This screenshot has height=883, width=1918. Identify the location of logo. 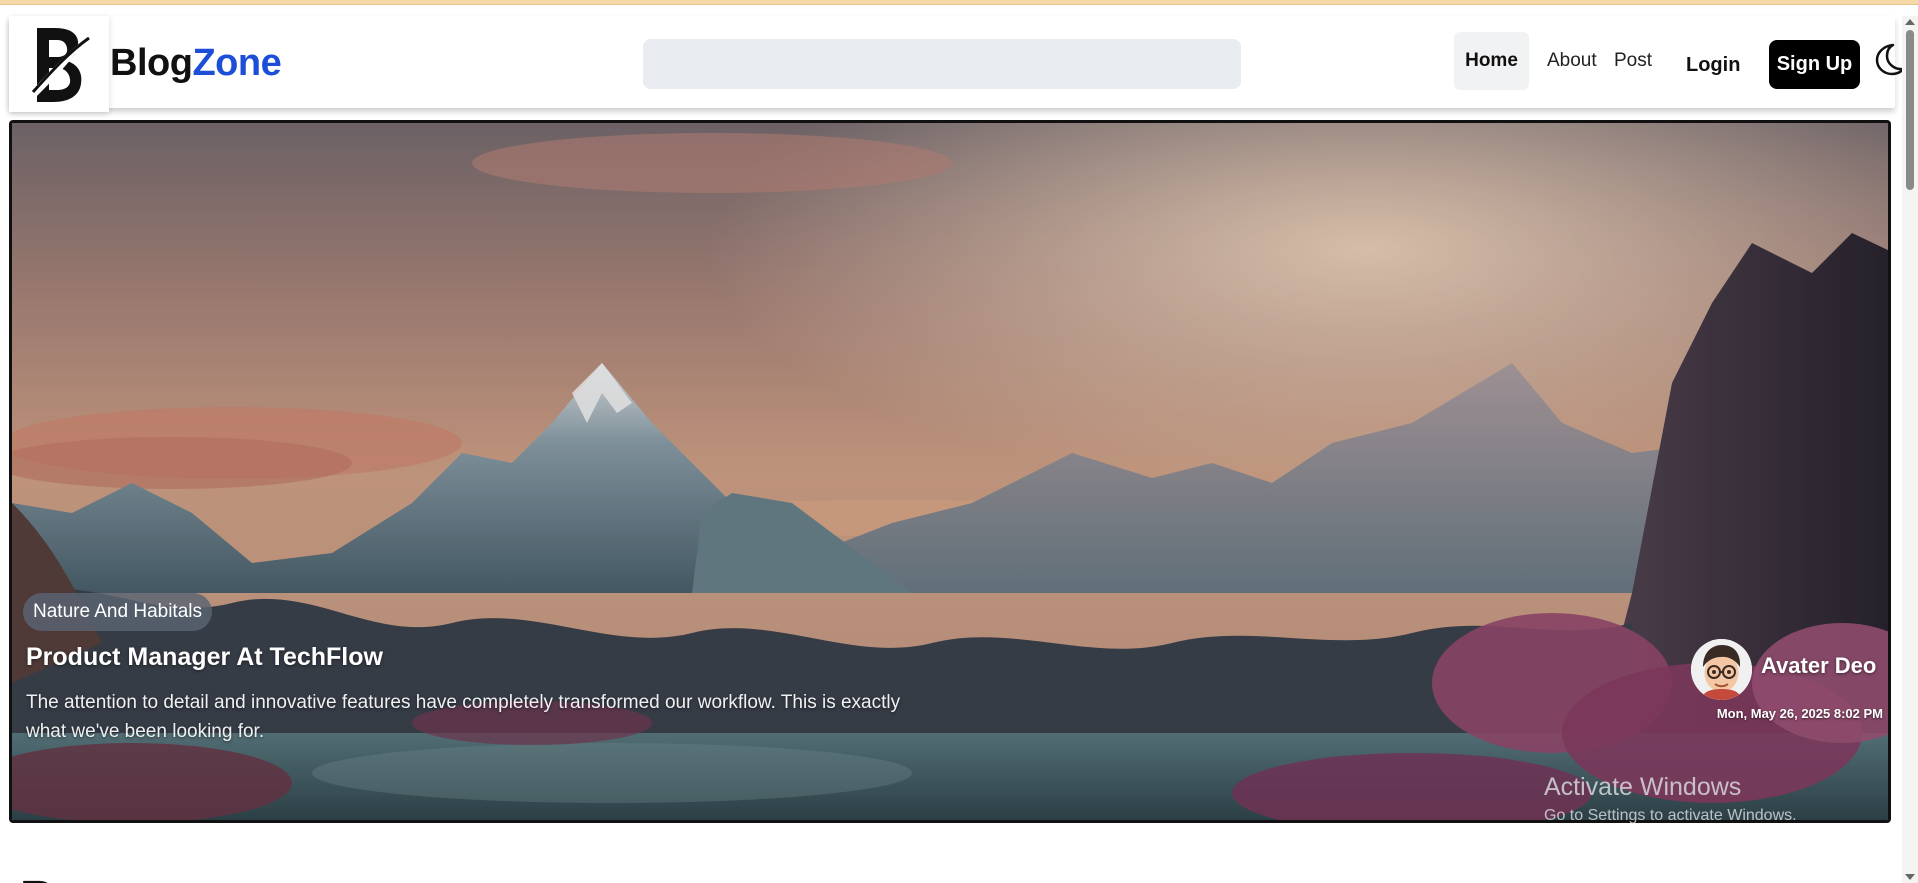
(59, 64).